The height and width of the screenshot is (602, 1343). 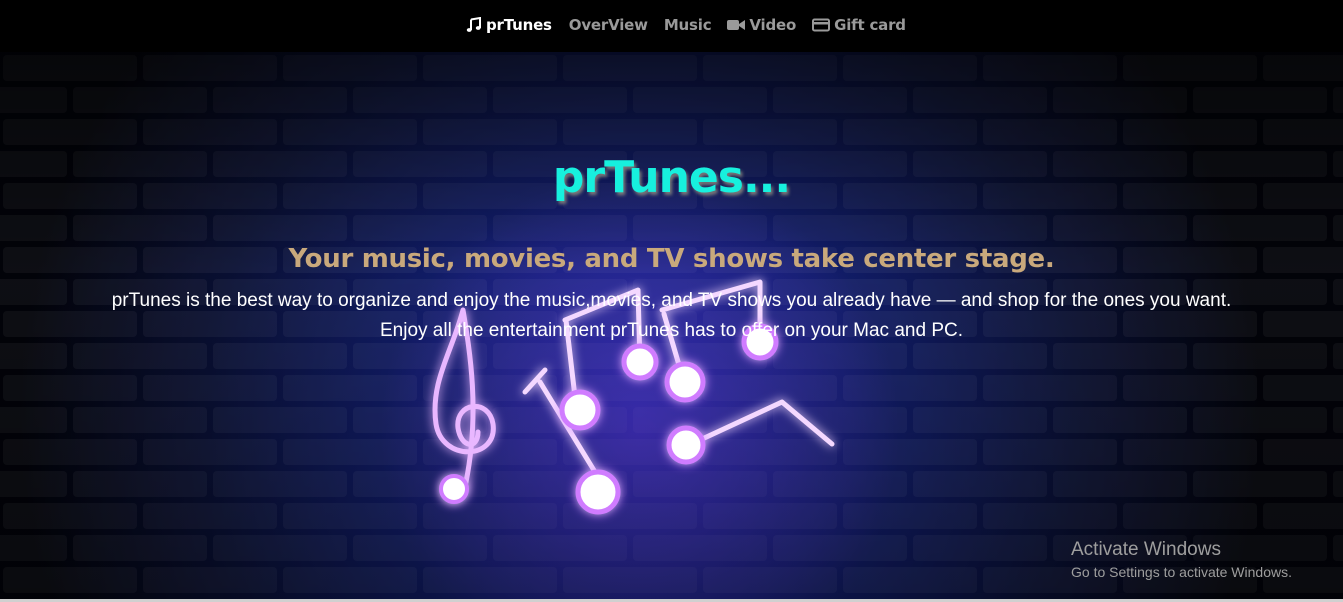 I want to click on nav-item-video-label: Video, so click(x=773, y=25).